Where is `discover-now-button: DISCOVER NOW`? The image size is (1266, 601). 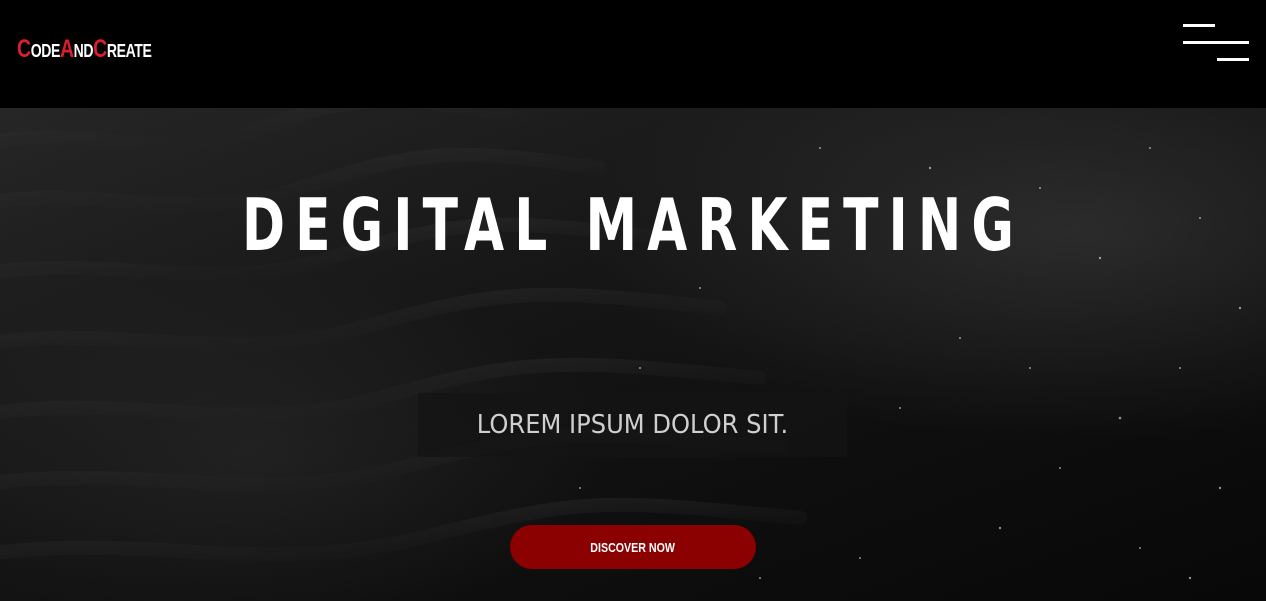
discover-now-button: DISCOVER NOW is located at coordinates (633, 547).